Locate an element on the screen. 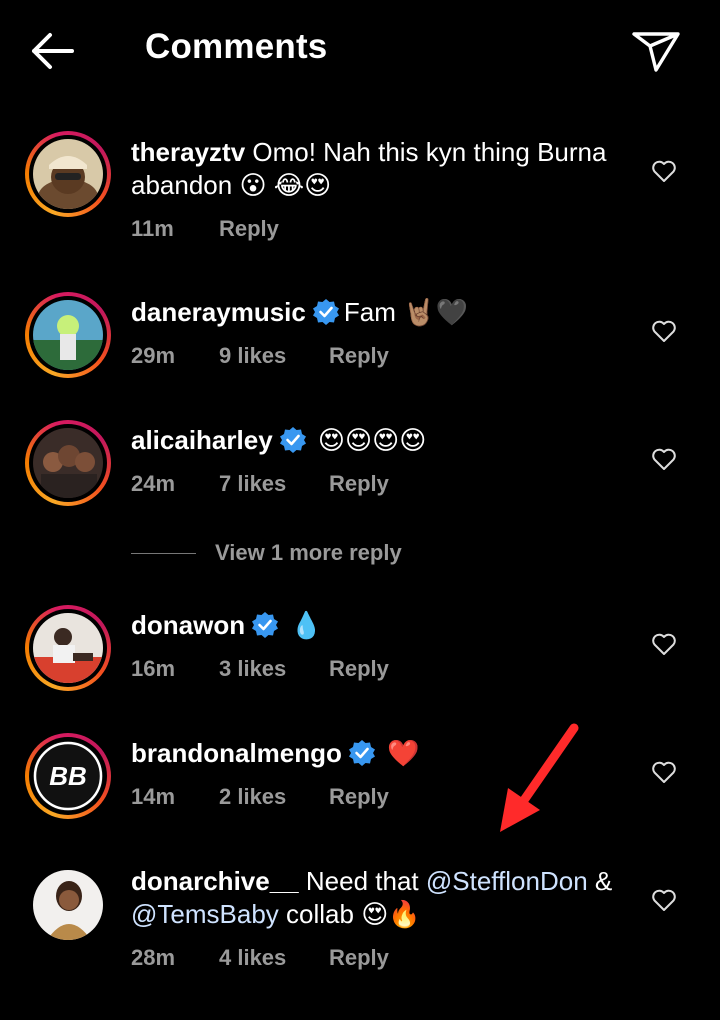 The image size is (720, 1020). comment-body: Omo! Nah this kyn thing Burna is located at coordinates (429, 152).